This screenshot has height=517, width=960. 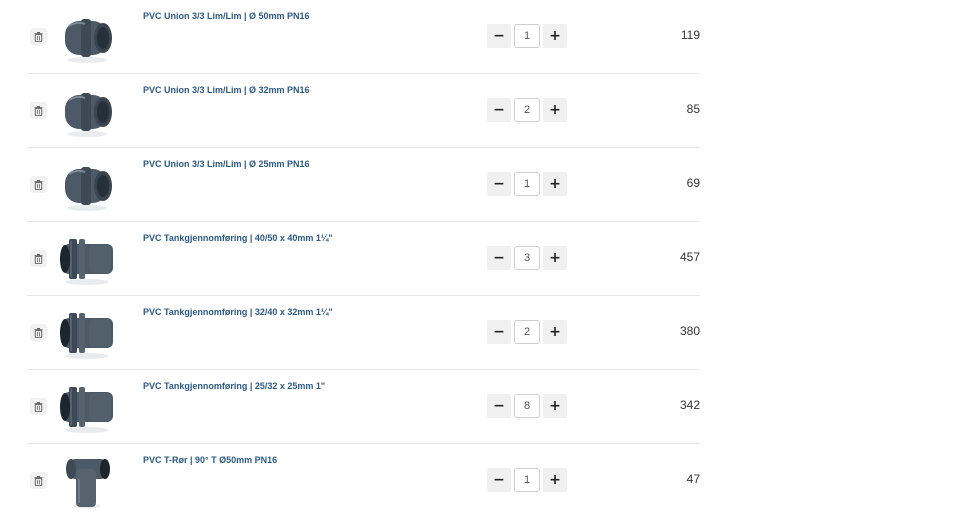 What do you see at coordinates (226, 164) in the screenshot?
I see `product-name-link: PVC Union 3/3 Lim/Lim | Ø 25mm PN16` at bounding box center [226, 164].